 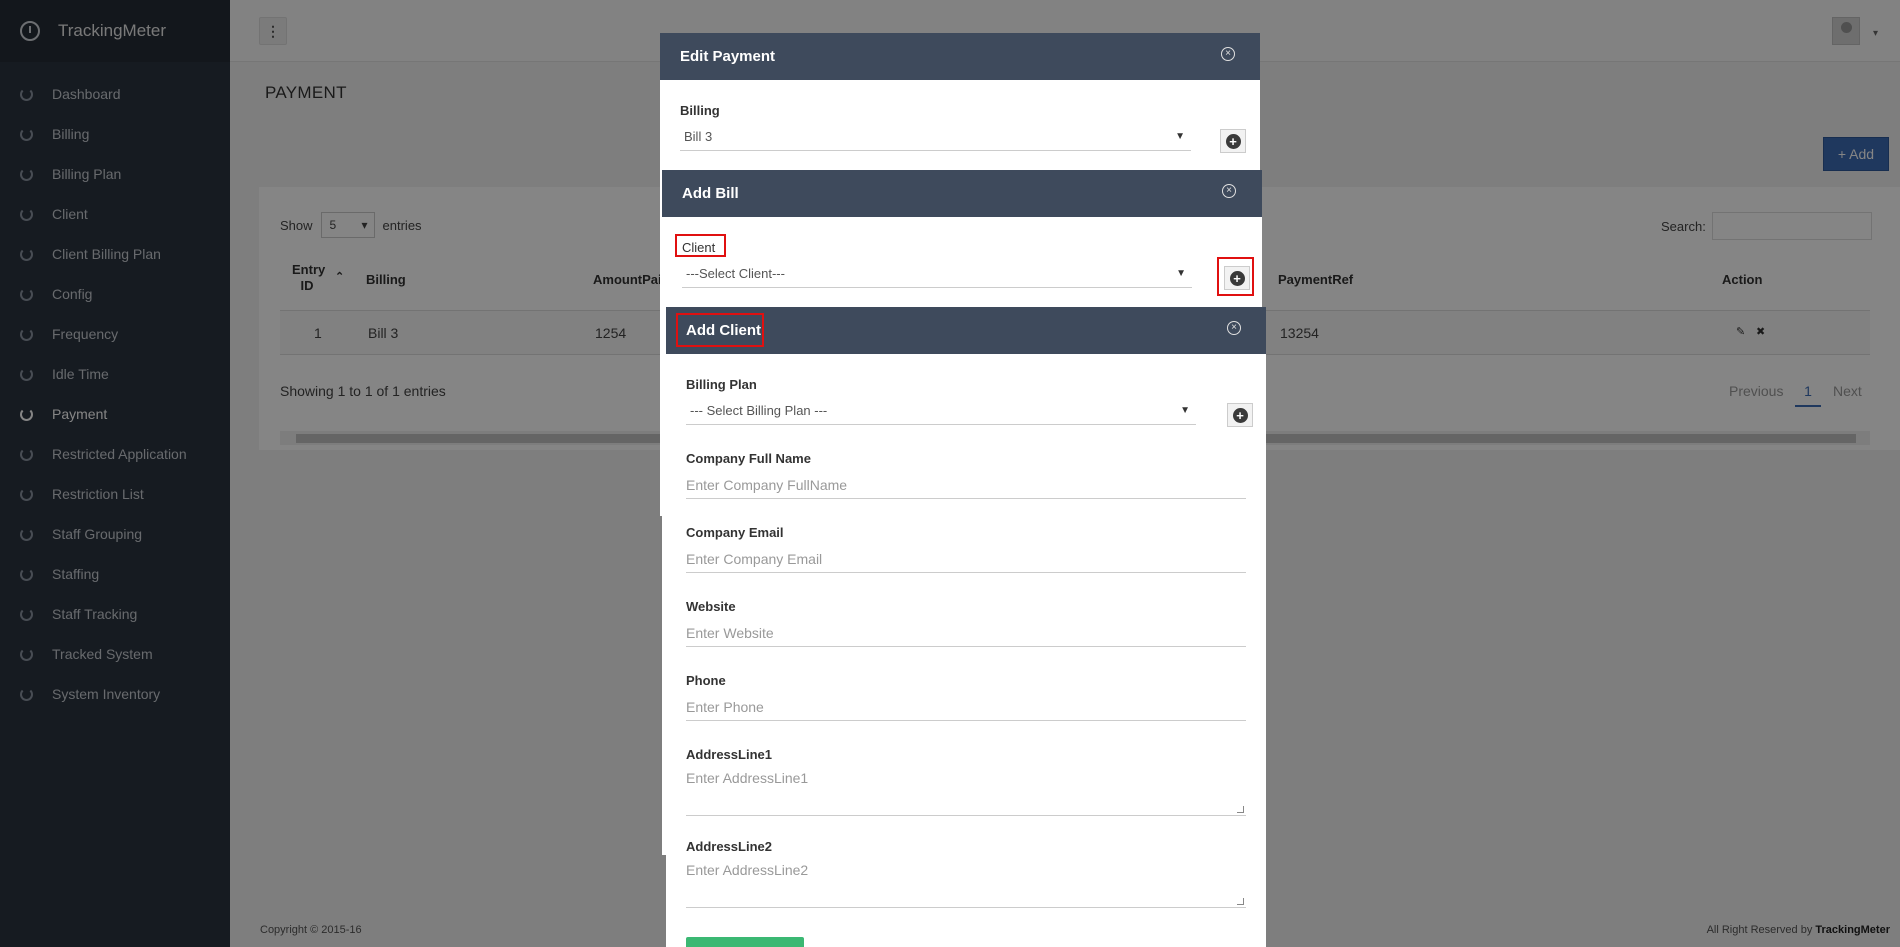 I want to click on billing-label: Billing, so click(x=700, y=110).